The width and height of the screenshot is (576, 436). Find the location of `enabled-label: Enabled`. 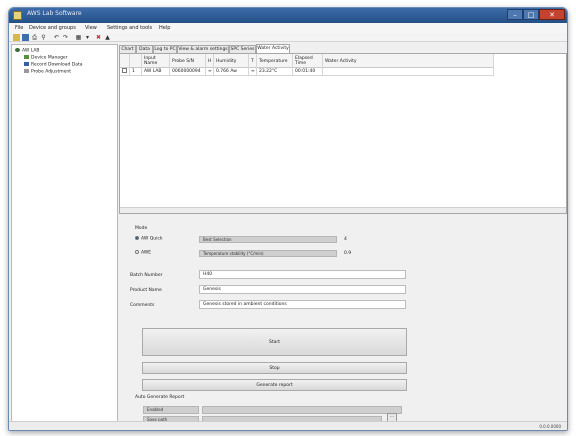

enabled-label: Enabled is located at coordinates (171, 410).